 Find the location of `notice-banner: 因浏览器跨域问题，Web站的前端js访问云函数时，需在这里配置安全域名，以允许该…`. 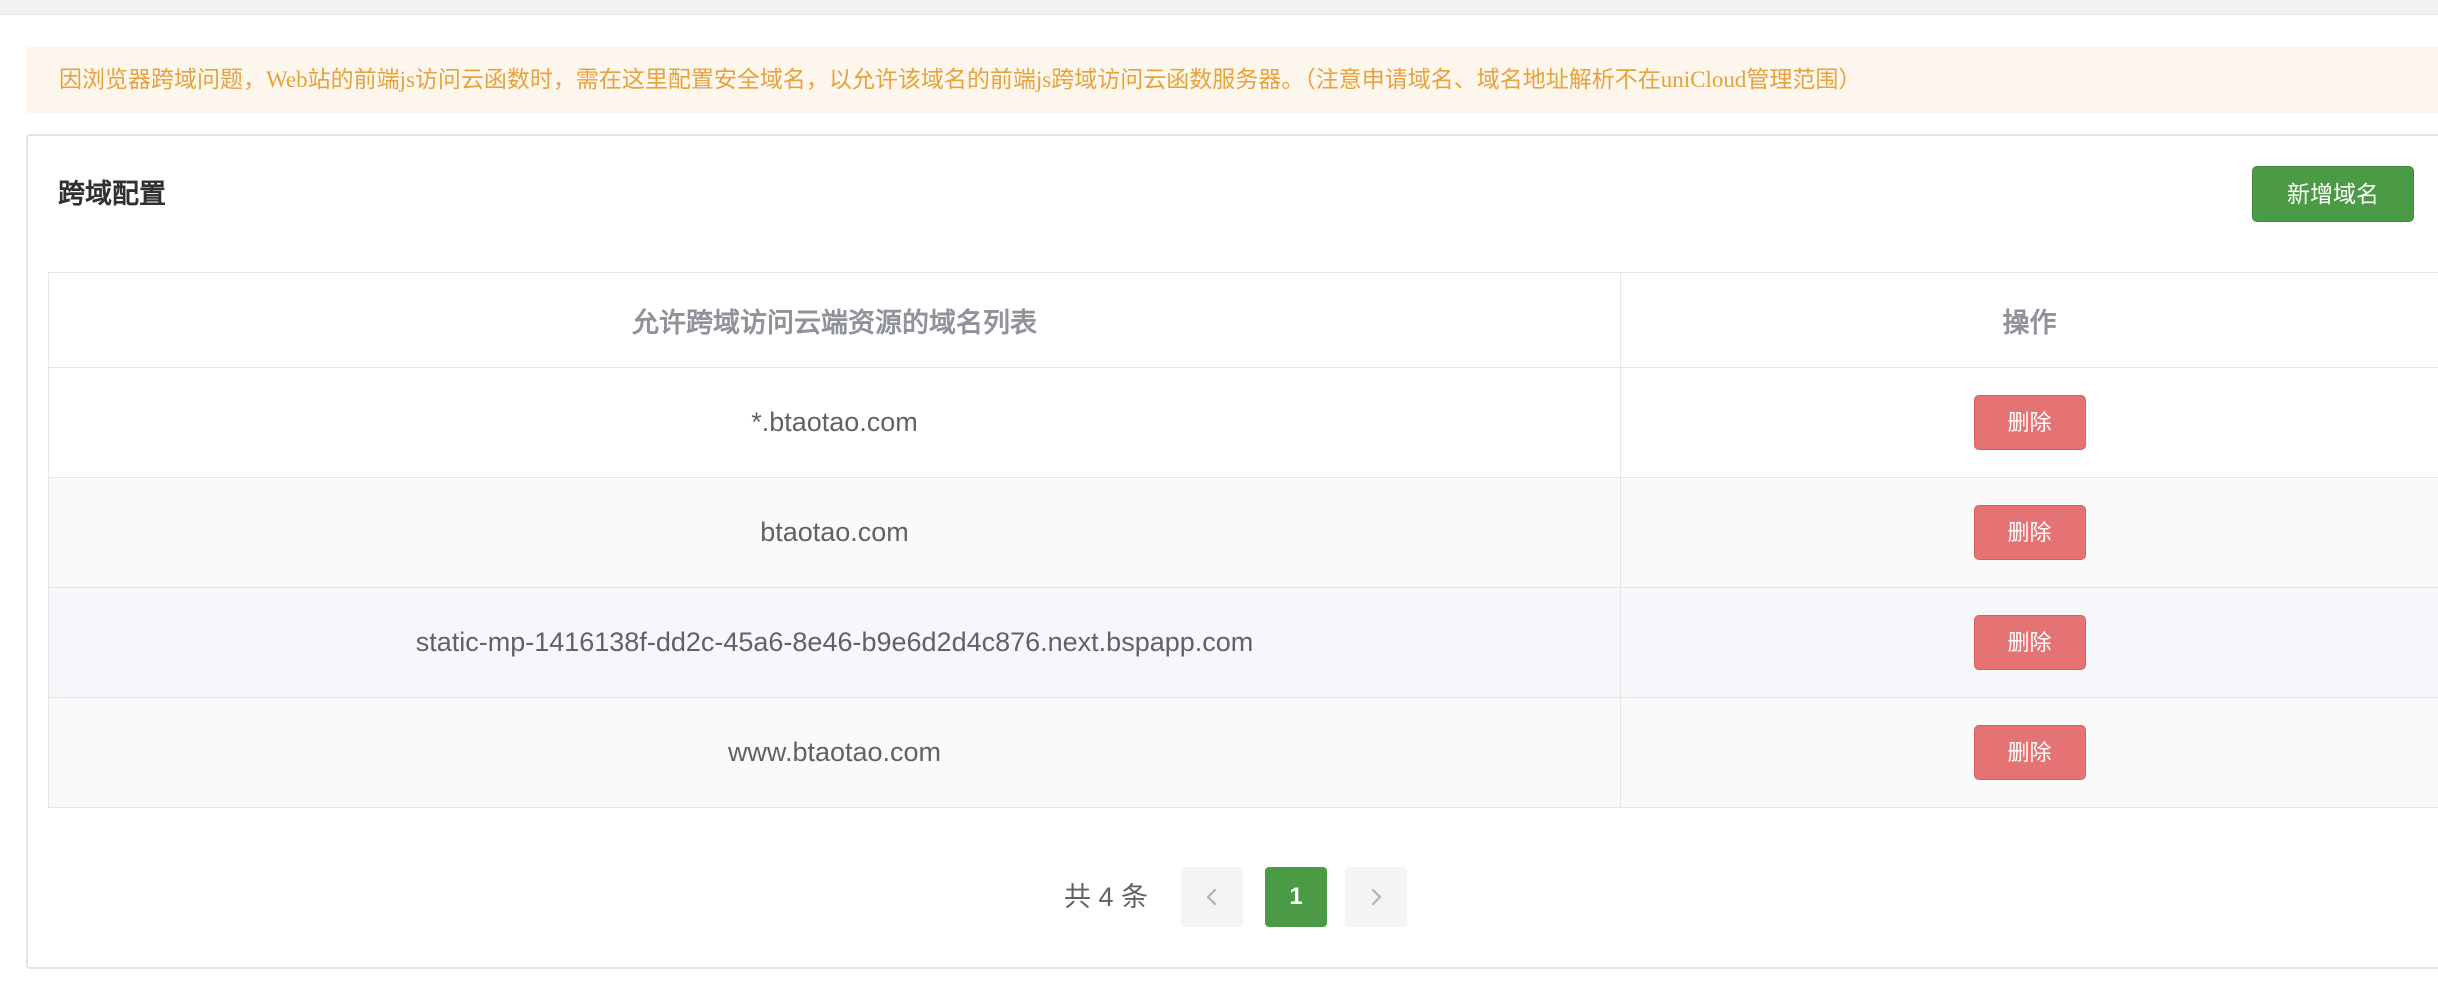

notice-banner: 因浏览器跨域问题，Web站的前端js访问云函数时，需在这里配置安全域名，以允许该… is located at coordinates (1232, 80).